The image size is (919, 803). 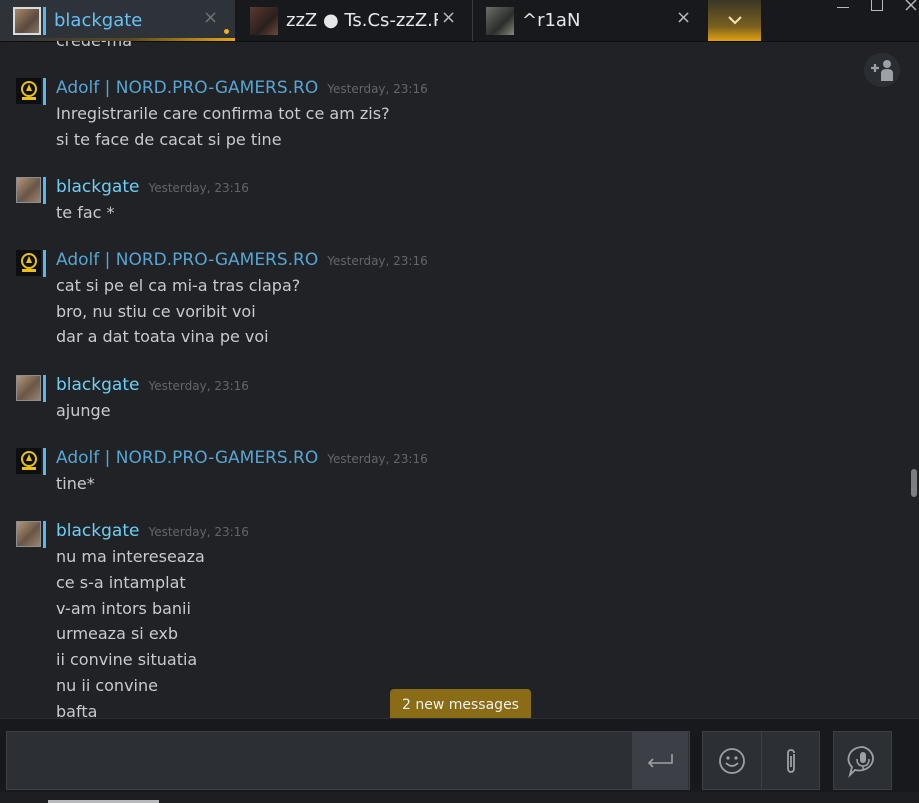 I want to click on add-friend-icon, so click(x=882, y=70).